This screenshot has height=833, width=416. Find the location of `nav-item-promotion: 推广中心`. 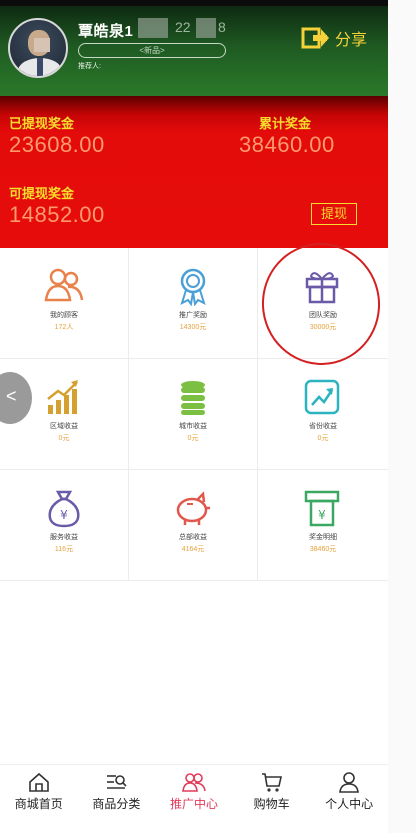

nav-item-promotion: 推广中心 is located at coordinates (194, 794).